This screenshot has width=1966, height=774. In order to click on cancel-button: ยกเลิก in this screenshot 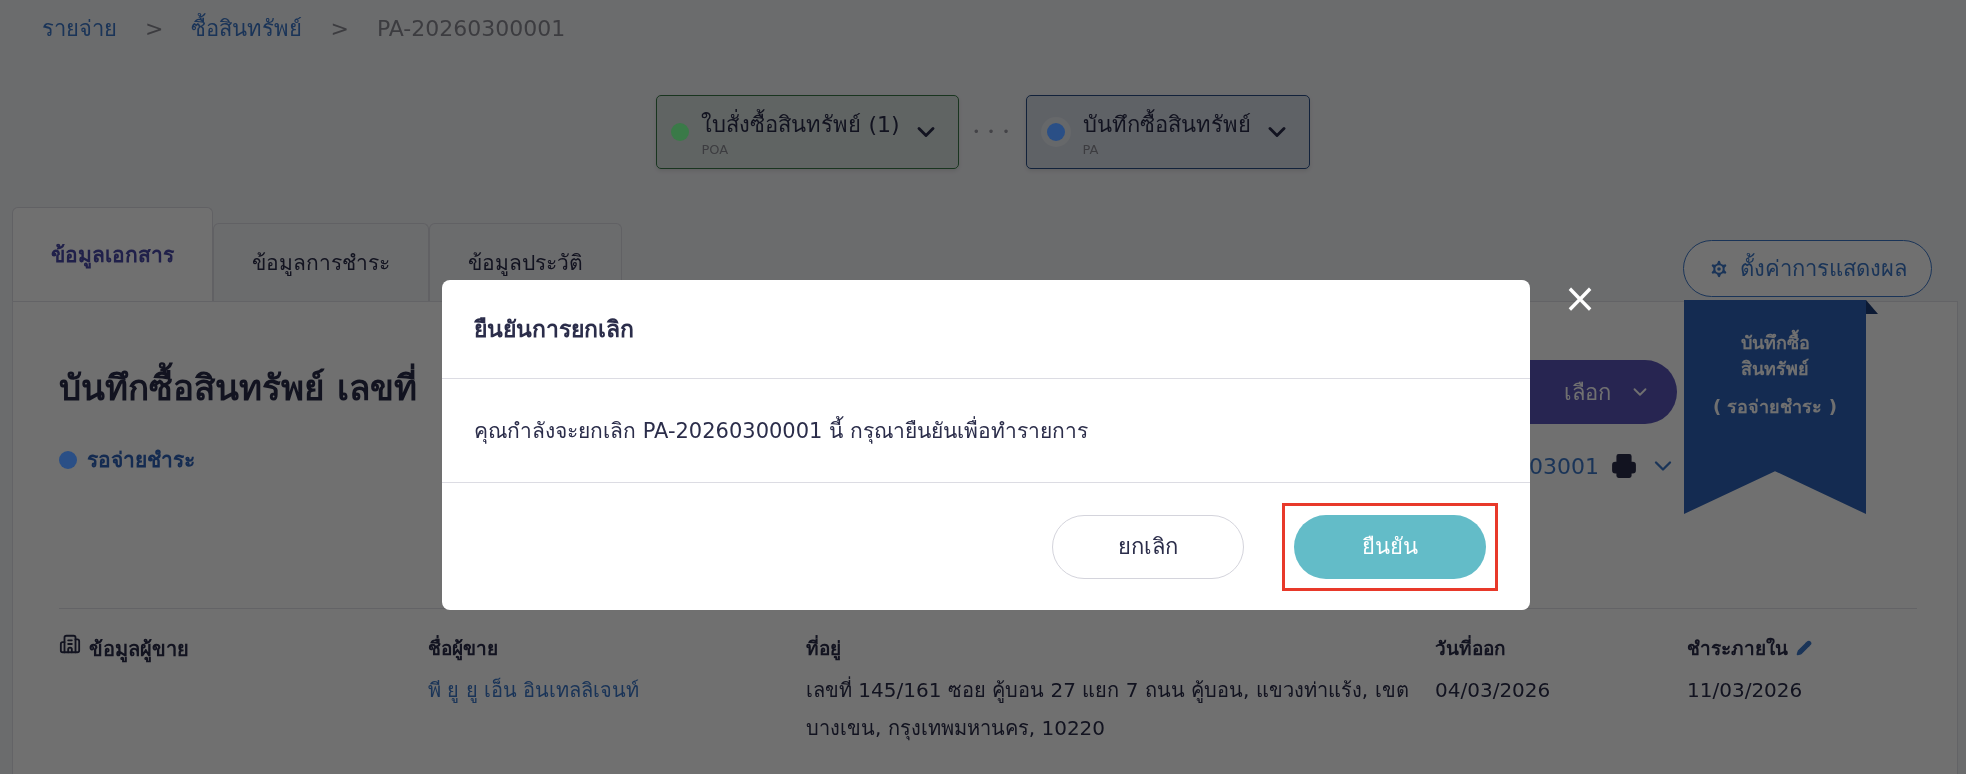, I will do `click(1148, 546)`.